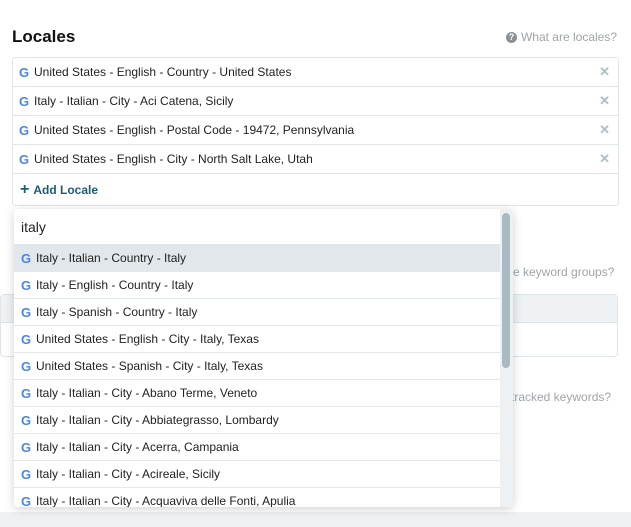 The width and height of the screenshot is (631, 527). Describe the element at coordinates (257, 312) in the screenshot. I see `dropdown-option: G Italy - Spanish - Country - Italy` at that location.